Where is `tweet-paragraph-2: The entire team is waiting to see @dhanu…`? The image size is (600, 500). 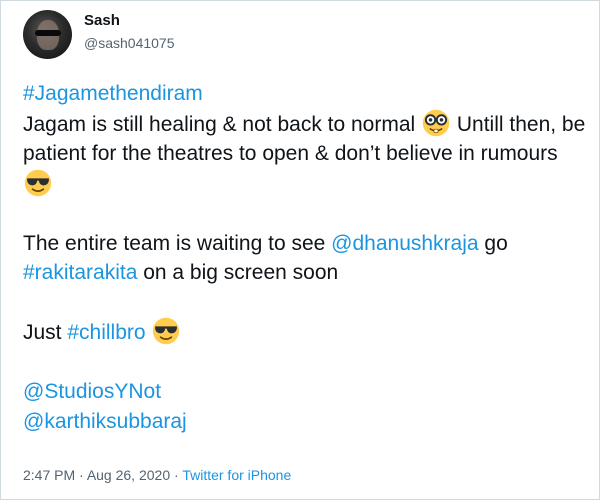 tweet-paragraph-2: The entire team is waiting to see @dhanu… is located at coordinates (305, 258).